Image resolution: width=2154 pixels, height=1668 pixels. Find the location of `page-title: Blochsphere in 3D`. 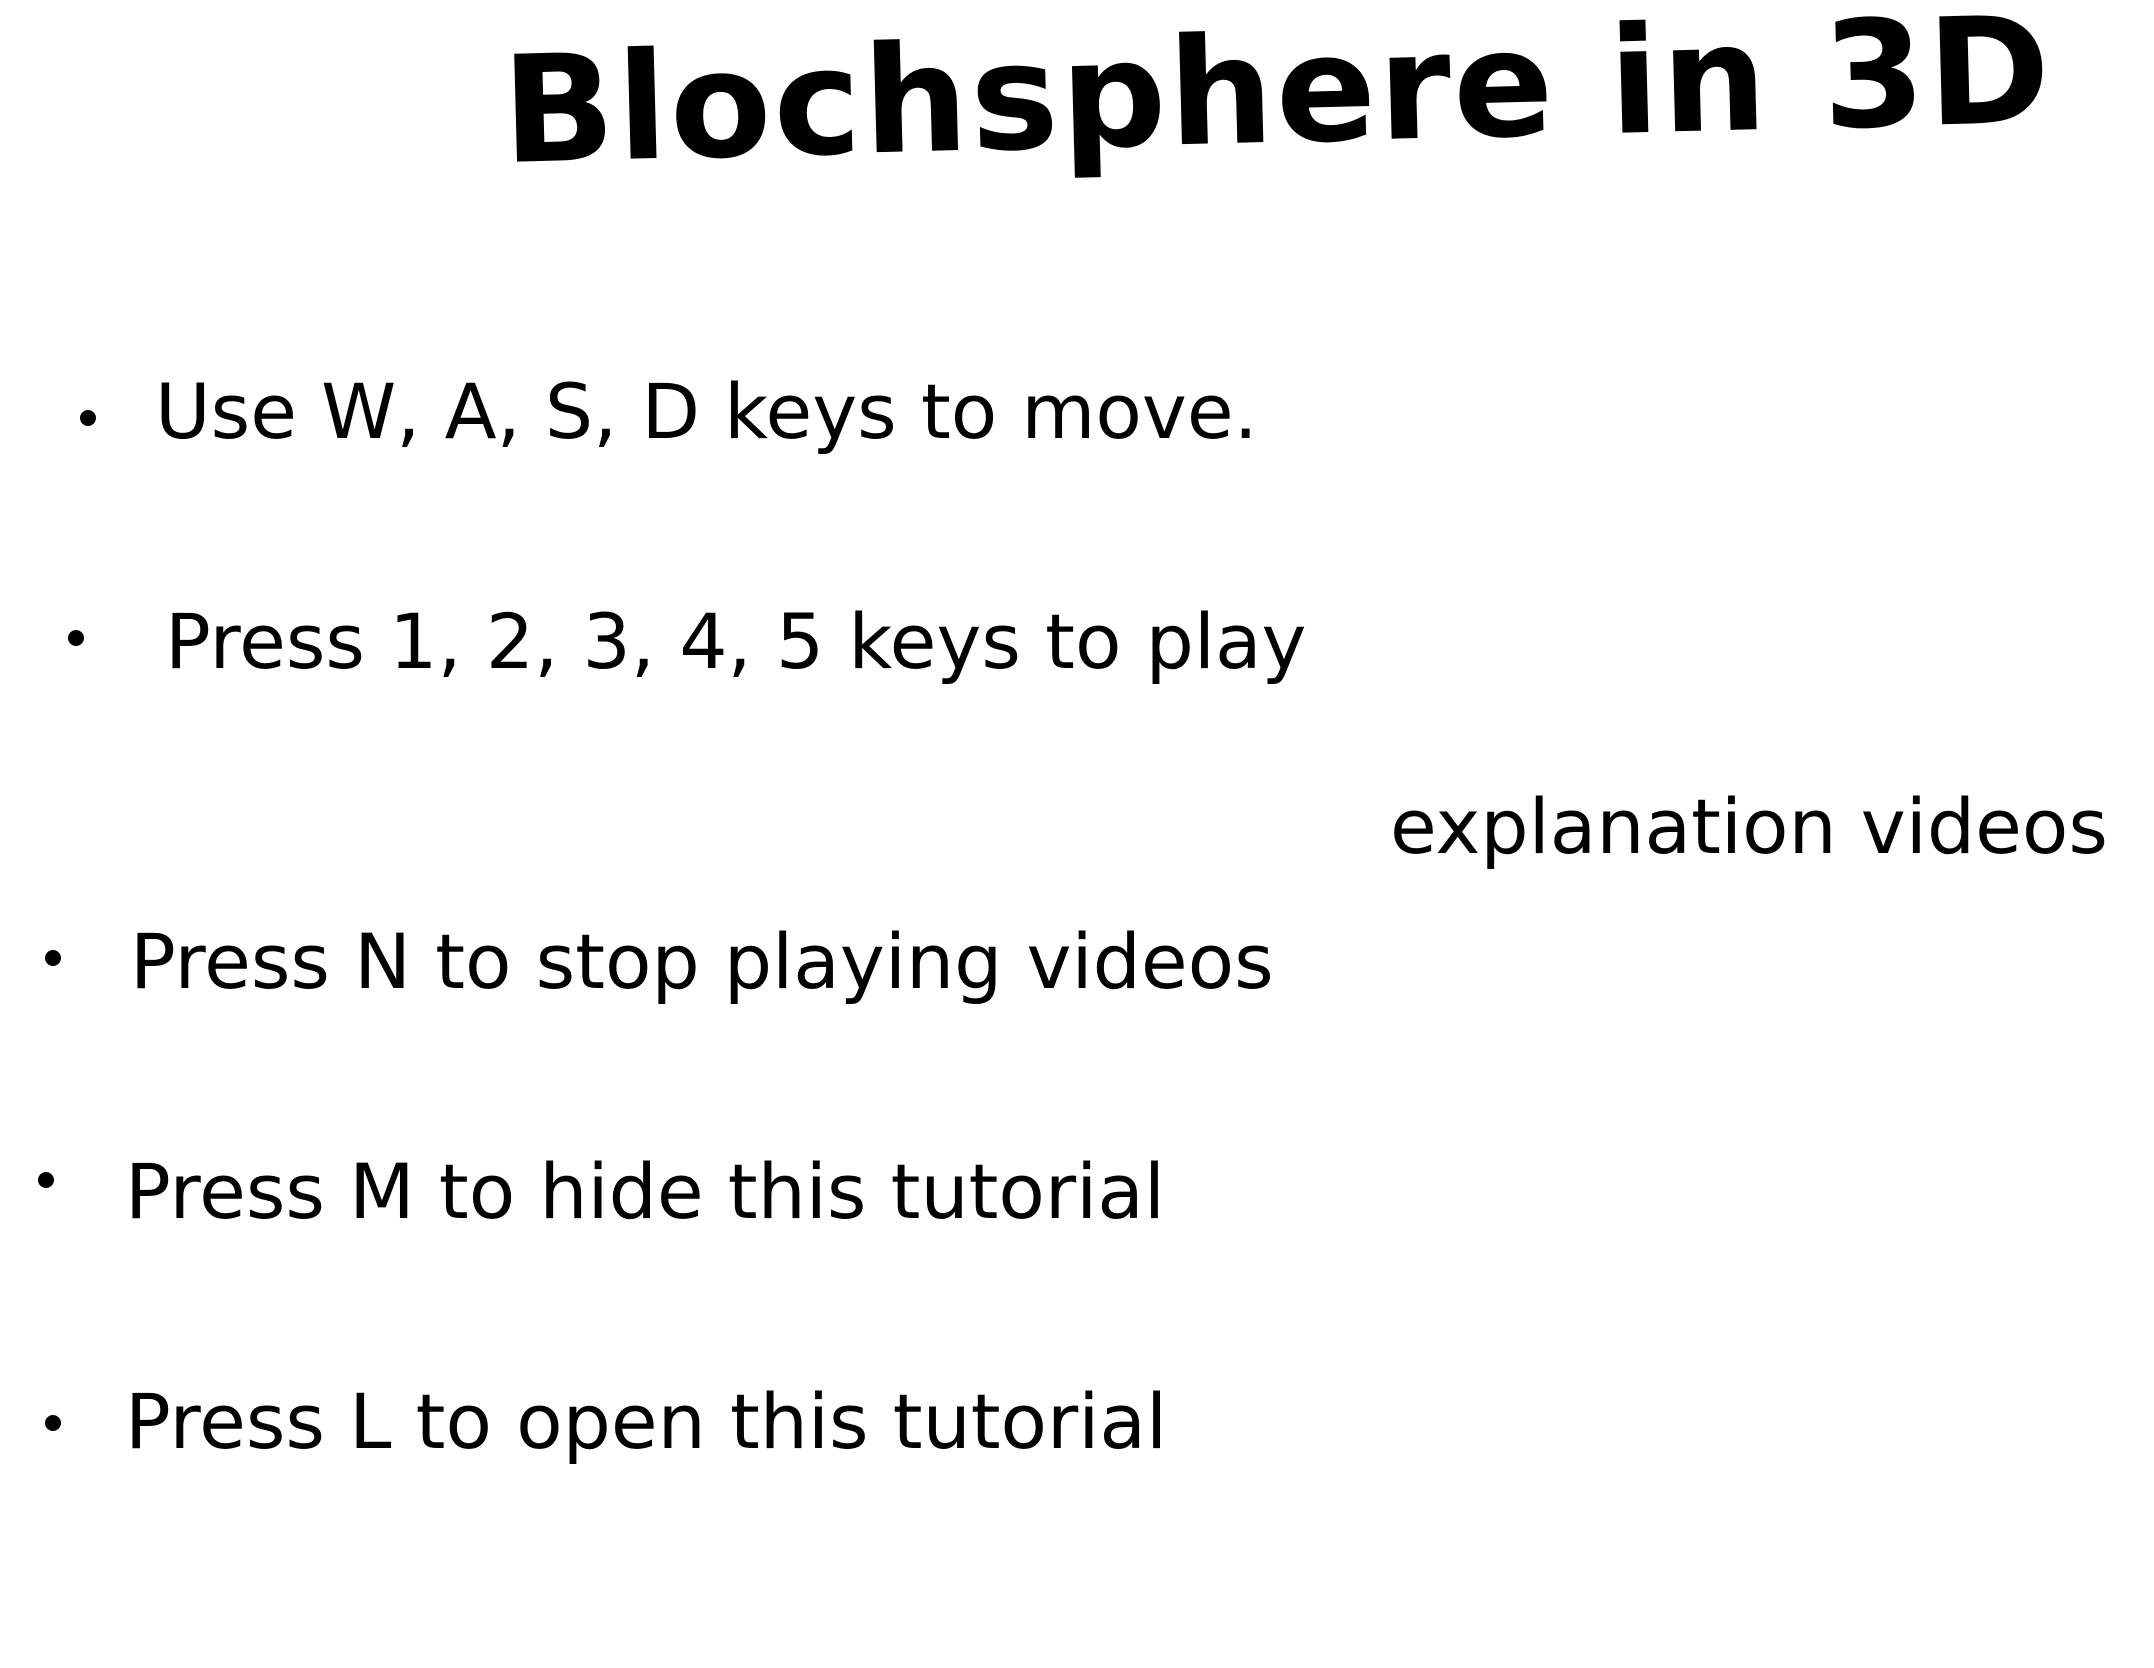

page-title: Blochsphere in 3D is located at coordinates (1277, 98).